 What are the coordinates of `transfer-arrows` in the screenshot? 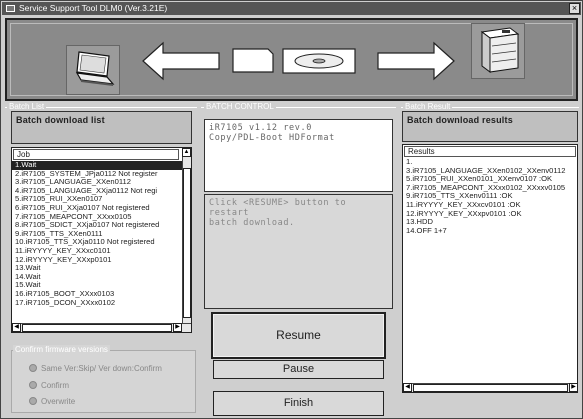 It's located at (298, 61).